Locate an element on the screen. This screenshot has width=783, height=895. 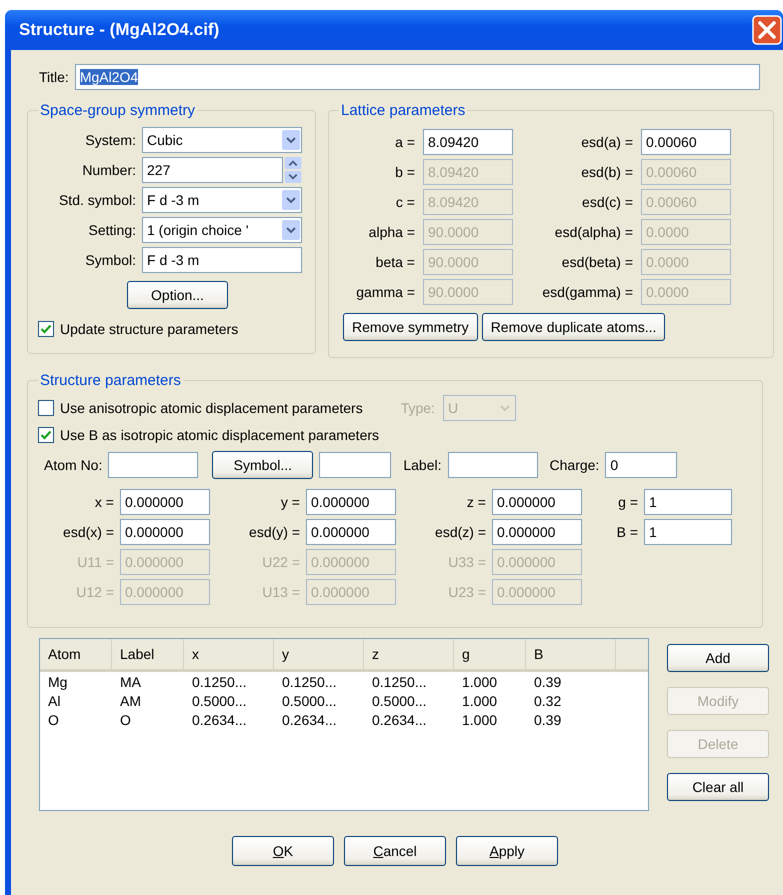
dialog-button: Apply is located at coordinates (507, 851).